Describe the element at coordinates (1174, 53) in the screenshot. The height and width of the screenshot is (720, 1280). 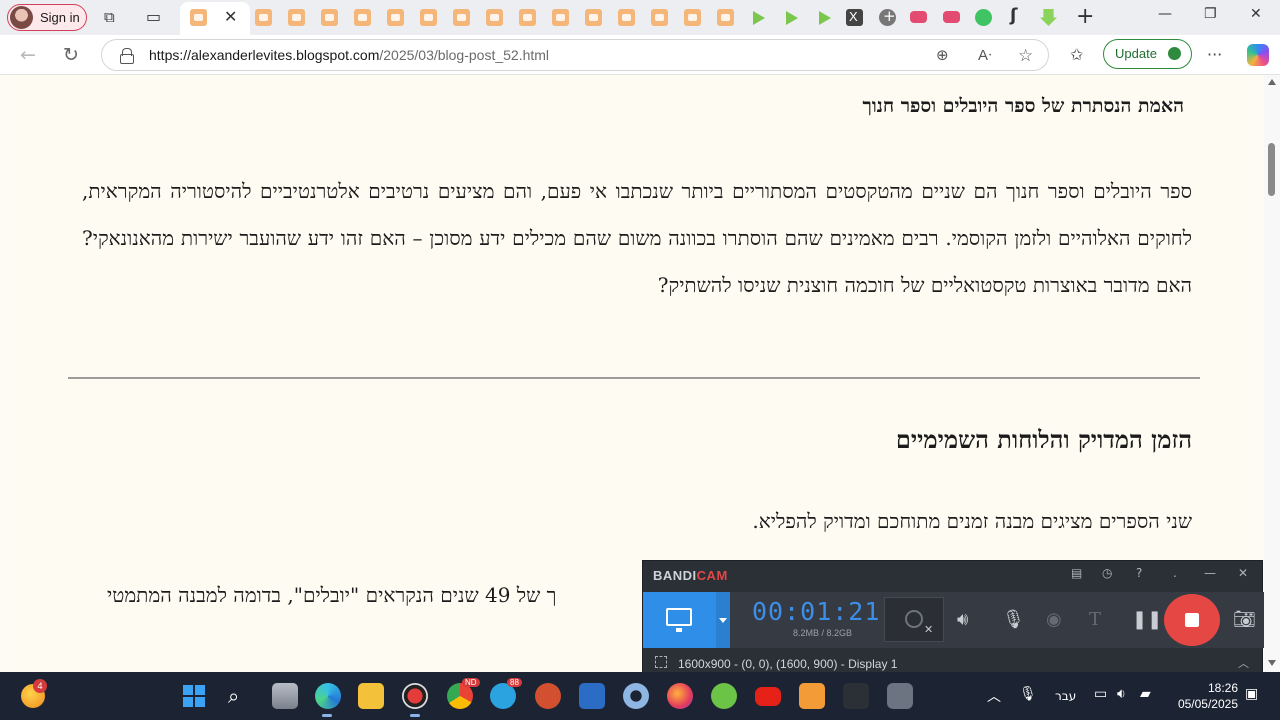
I see `update-badge-icon` at that location.